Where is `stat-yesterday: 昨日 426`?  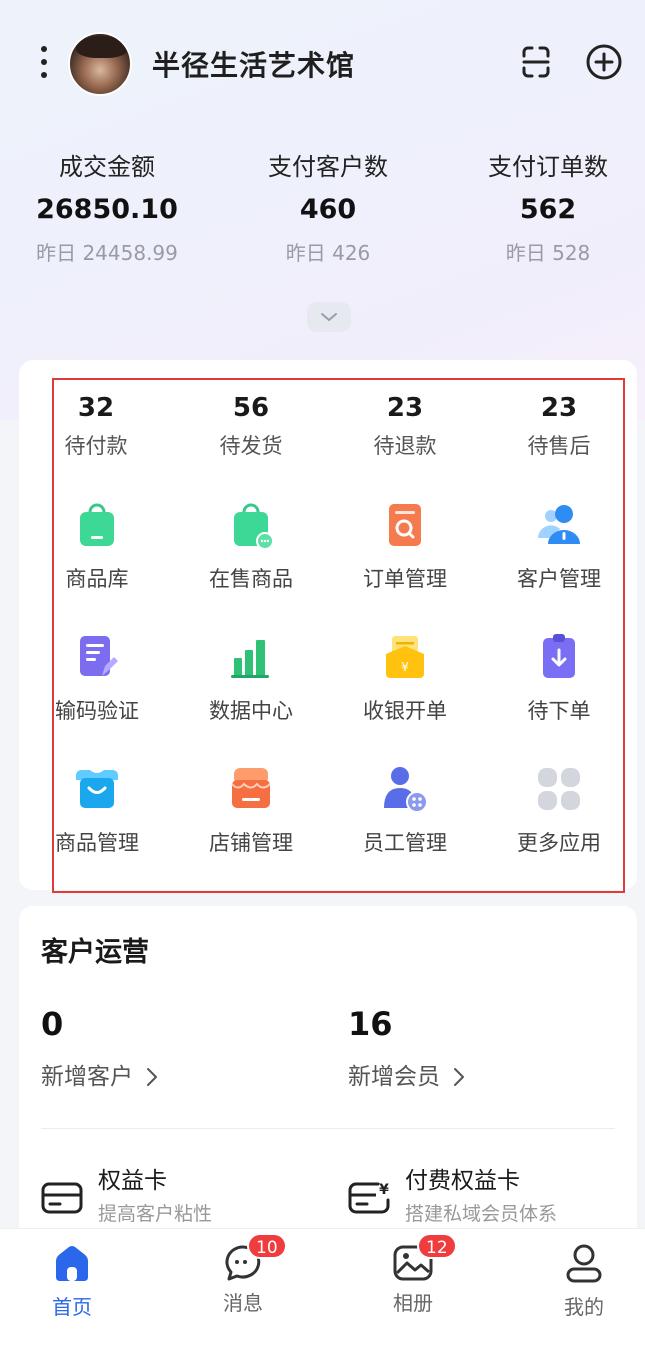
stat-yesterday: 昨日 426 is located at coordinates (328, 253).